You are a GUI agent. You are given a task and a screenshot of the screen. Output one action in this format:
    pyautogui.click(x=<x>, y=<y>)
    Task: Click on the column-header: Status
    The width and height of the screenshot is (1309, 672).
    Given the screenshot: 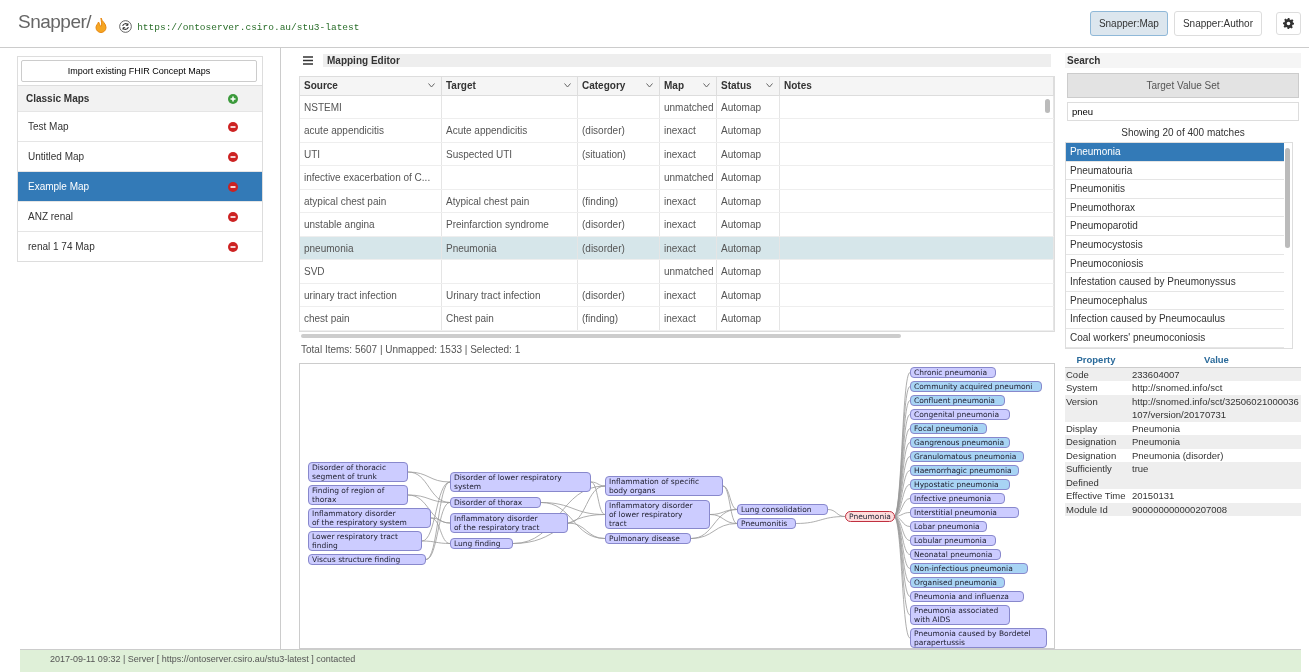 What is the action you would take?
    pyautogui.click(x=748, y=85)
    